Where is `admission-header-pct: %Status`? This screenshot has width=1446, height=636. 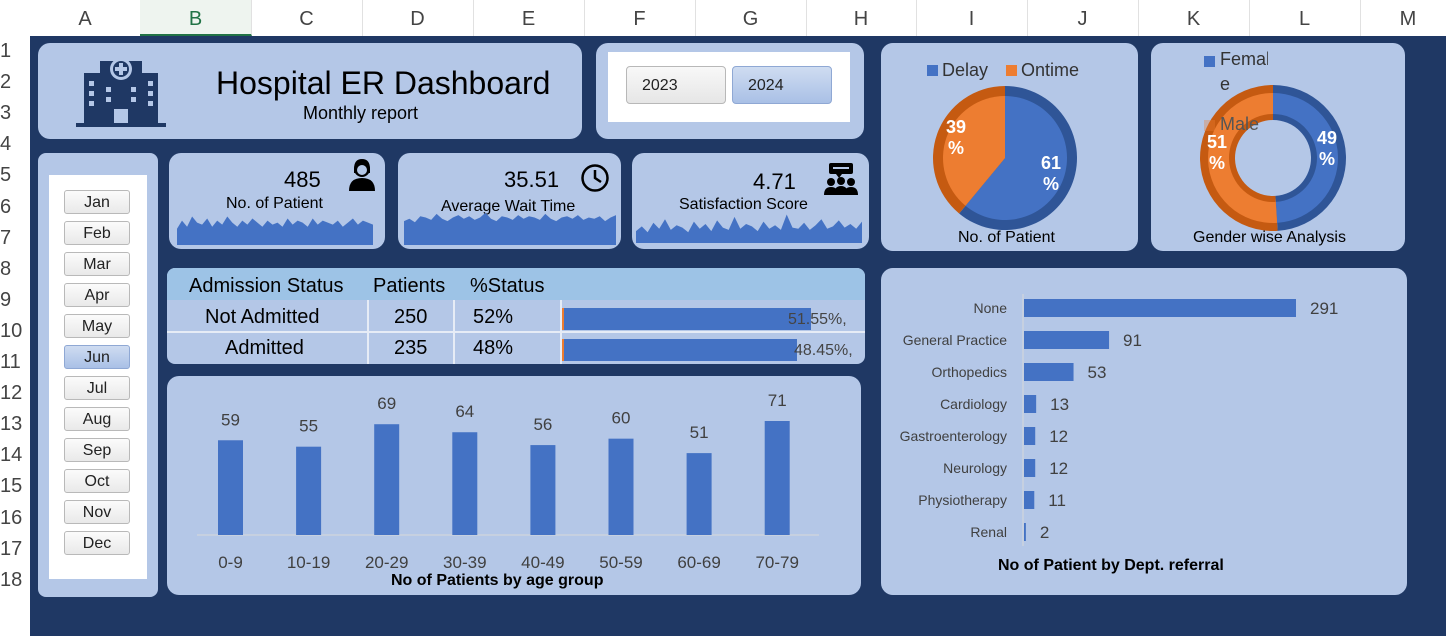
admission-header-pct: %Status is located at coordinates (507, 286).